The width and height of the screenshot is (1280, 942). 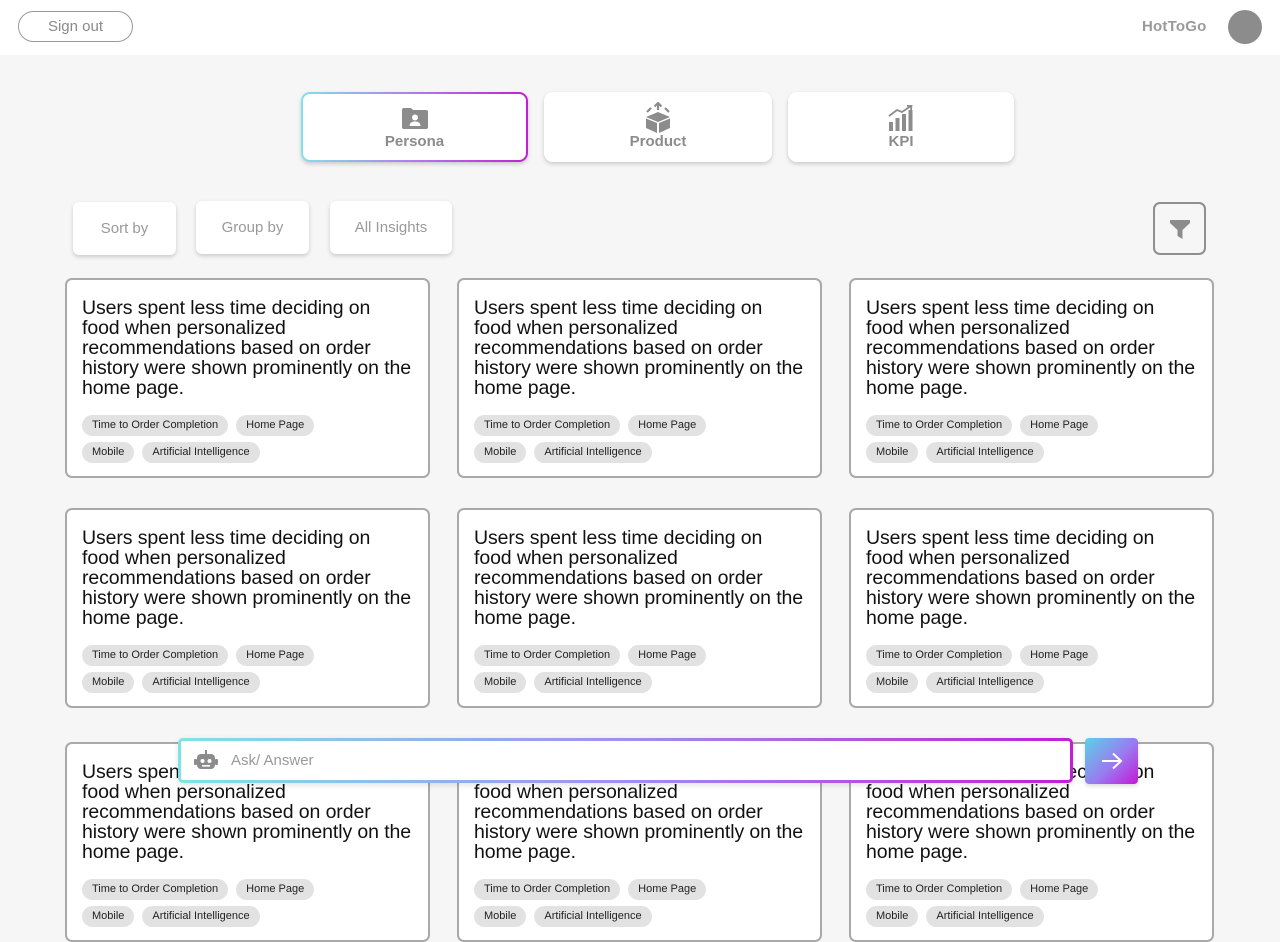 What do you see at coordinates (621, 760) in the screenshot?
I see `ask-answer-input` at bounding box center [621, 760].